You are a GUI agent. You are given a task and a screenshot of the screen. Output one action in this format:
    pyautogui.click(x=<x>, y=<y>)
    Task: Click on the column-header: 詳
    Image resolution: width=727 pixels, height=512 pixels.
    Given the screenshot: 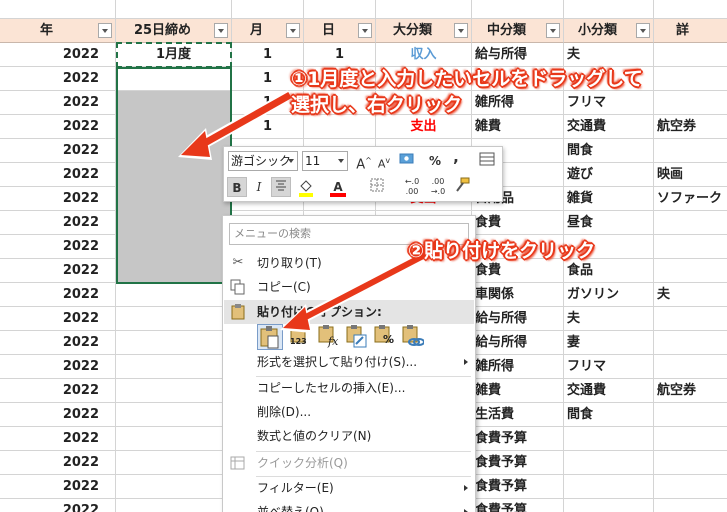 What is the action you would take?
    pyautogui.click(x=690, y=31)
    